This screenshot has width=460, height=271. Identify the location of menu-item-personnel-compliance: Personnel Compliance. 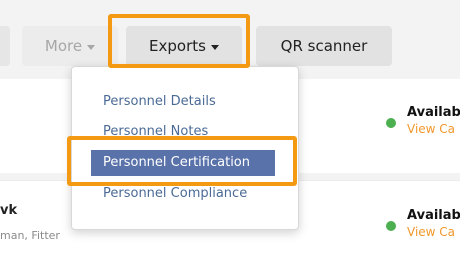
(175, 194).